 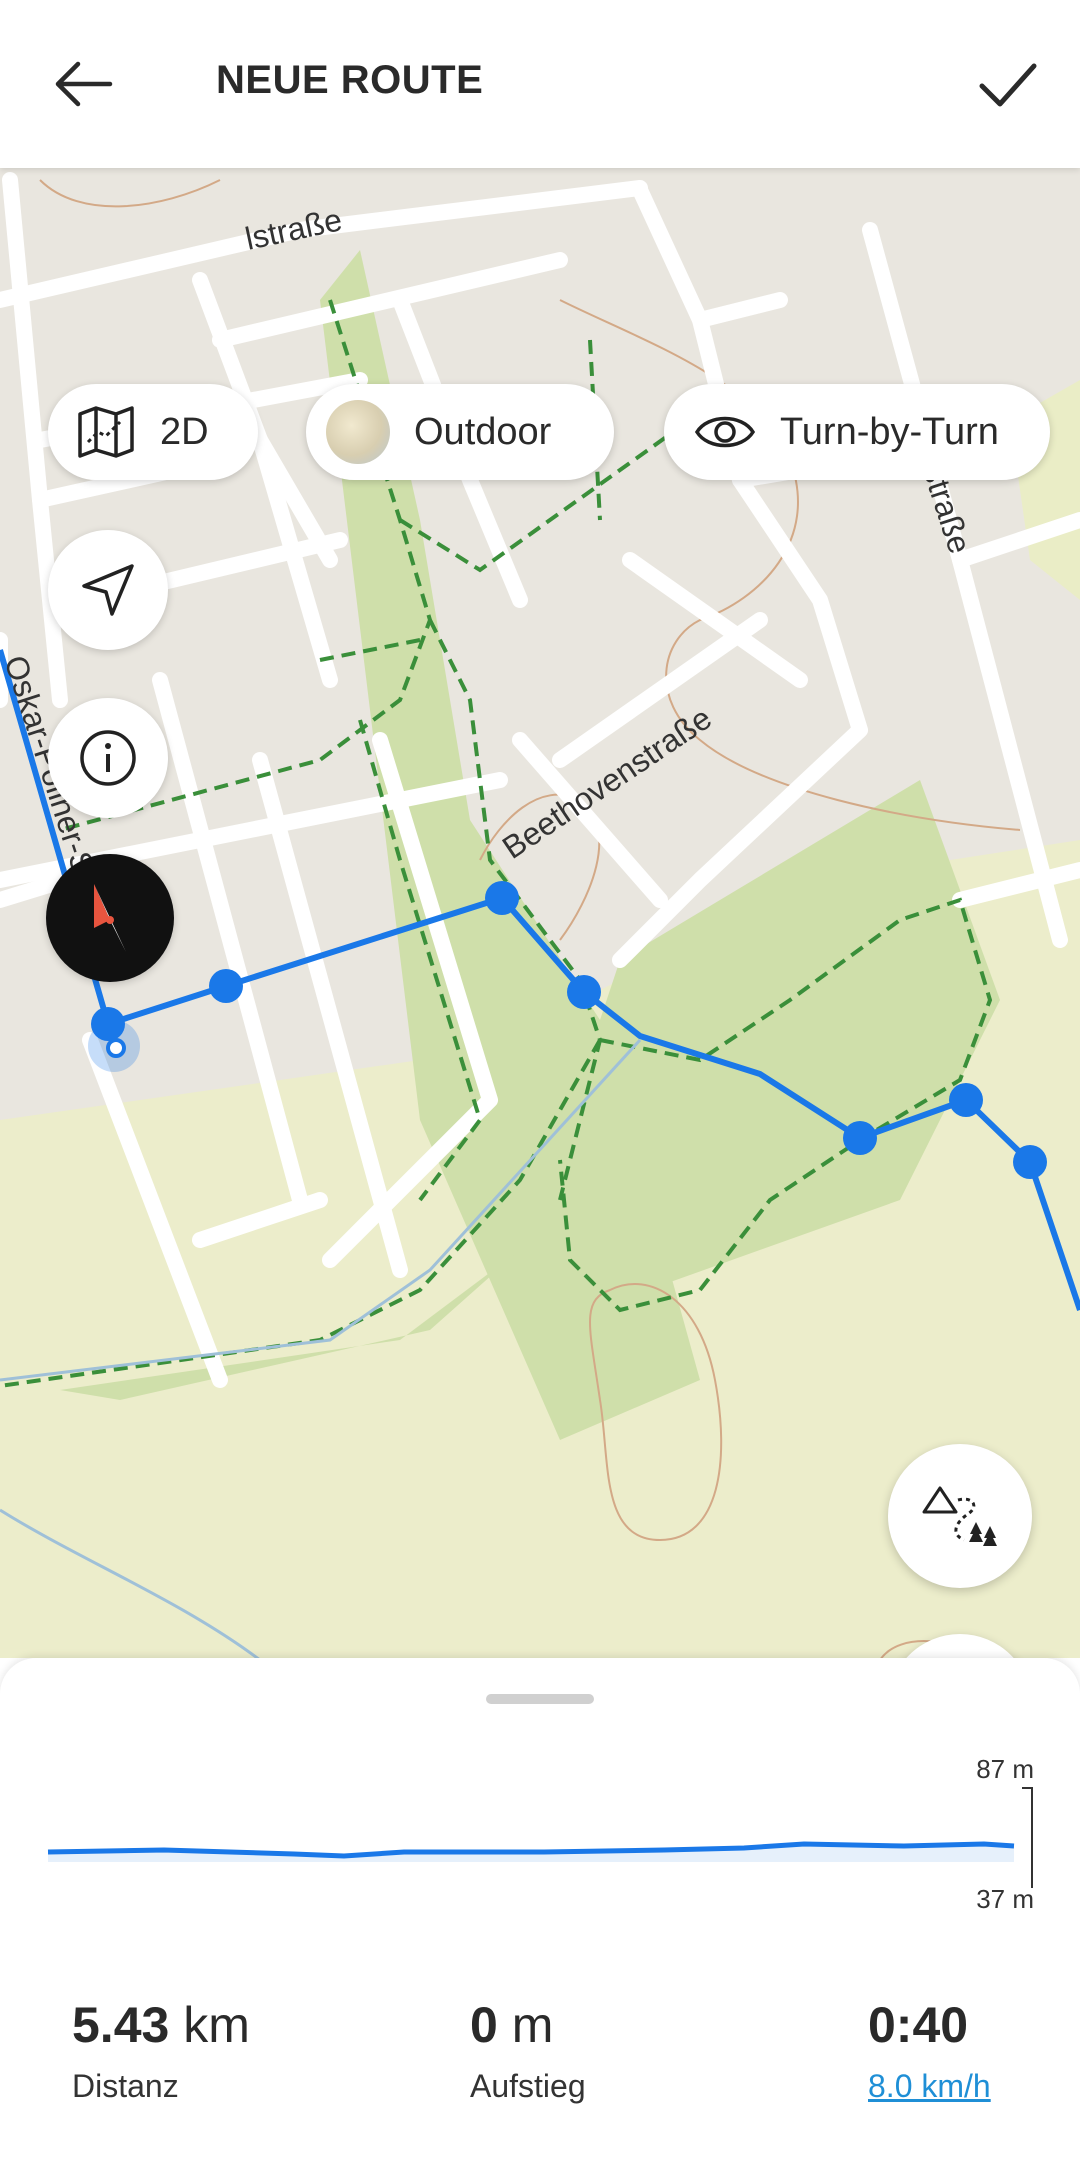 I want to click on start-marker, so click(x=116, y=1048).